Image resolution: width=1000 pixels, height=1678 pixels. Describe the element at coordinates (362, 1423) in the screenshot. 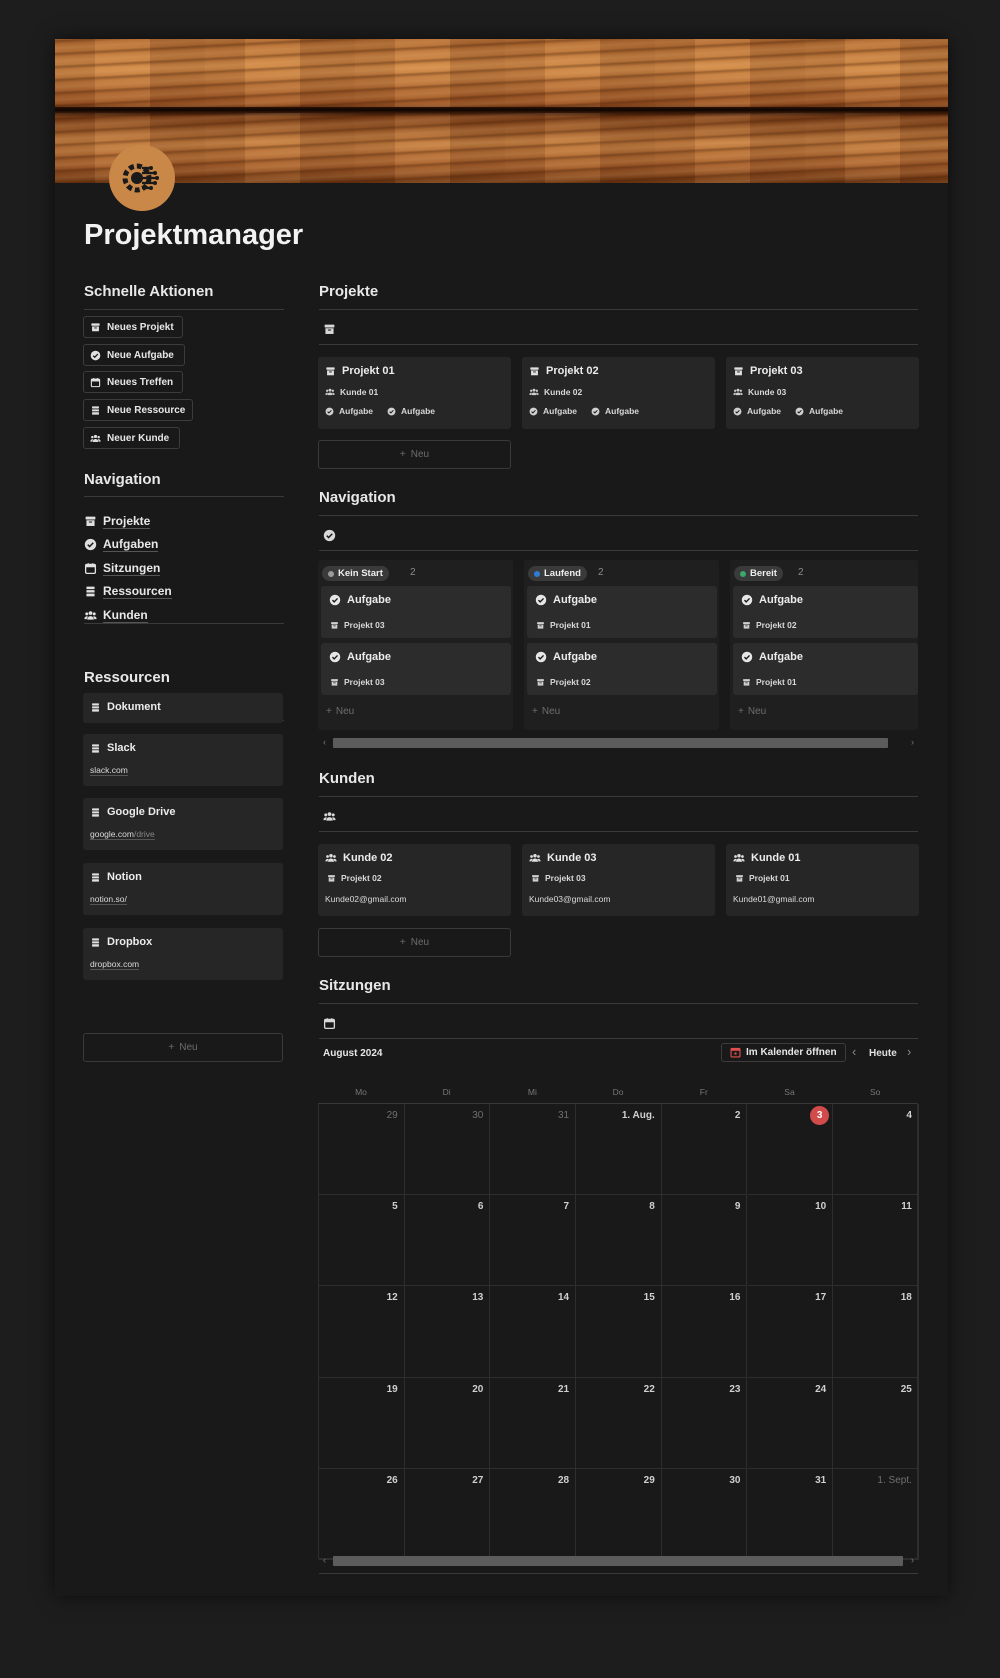

I see `calendar-day-cell: 19` at that location.